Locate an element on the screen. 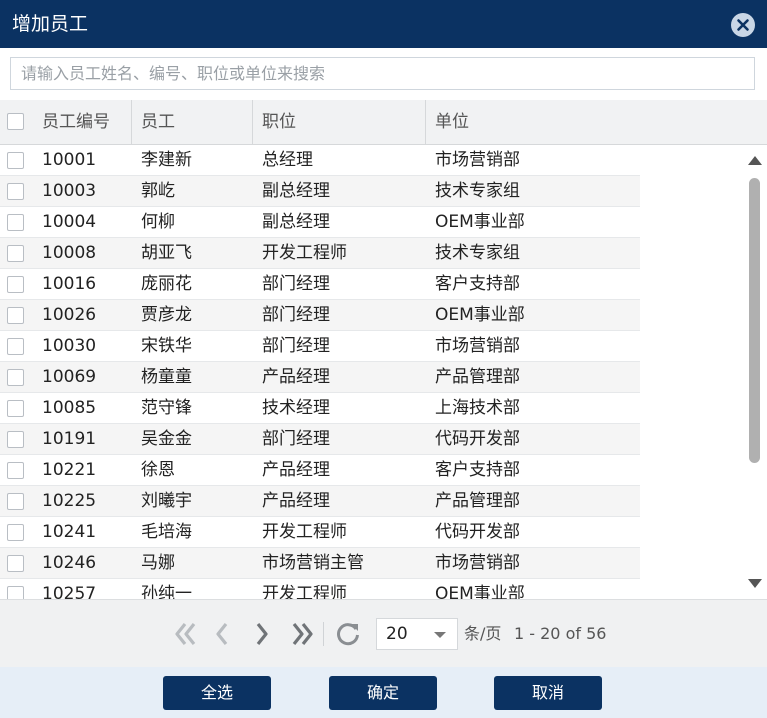 Image resolution: width=767 pixels, height=718 pixels. table-row: 10003 郭屹 副总经理 技术专家组 is located at coordinates (320, 191).